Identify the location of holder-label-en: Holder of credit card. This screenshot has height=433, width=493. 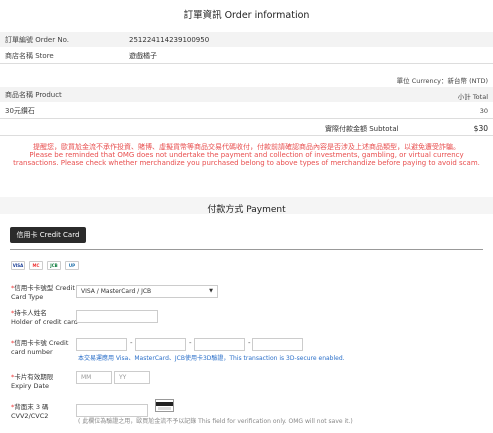
(44, 322).